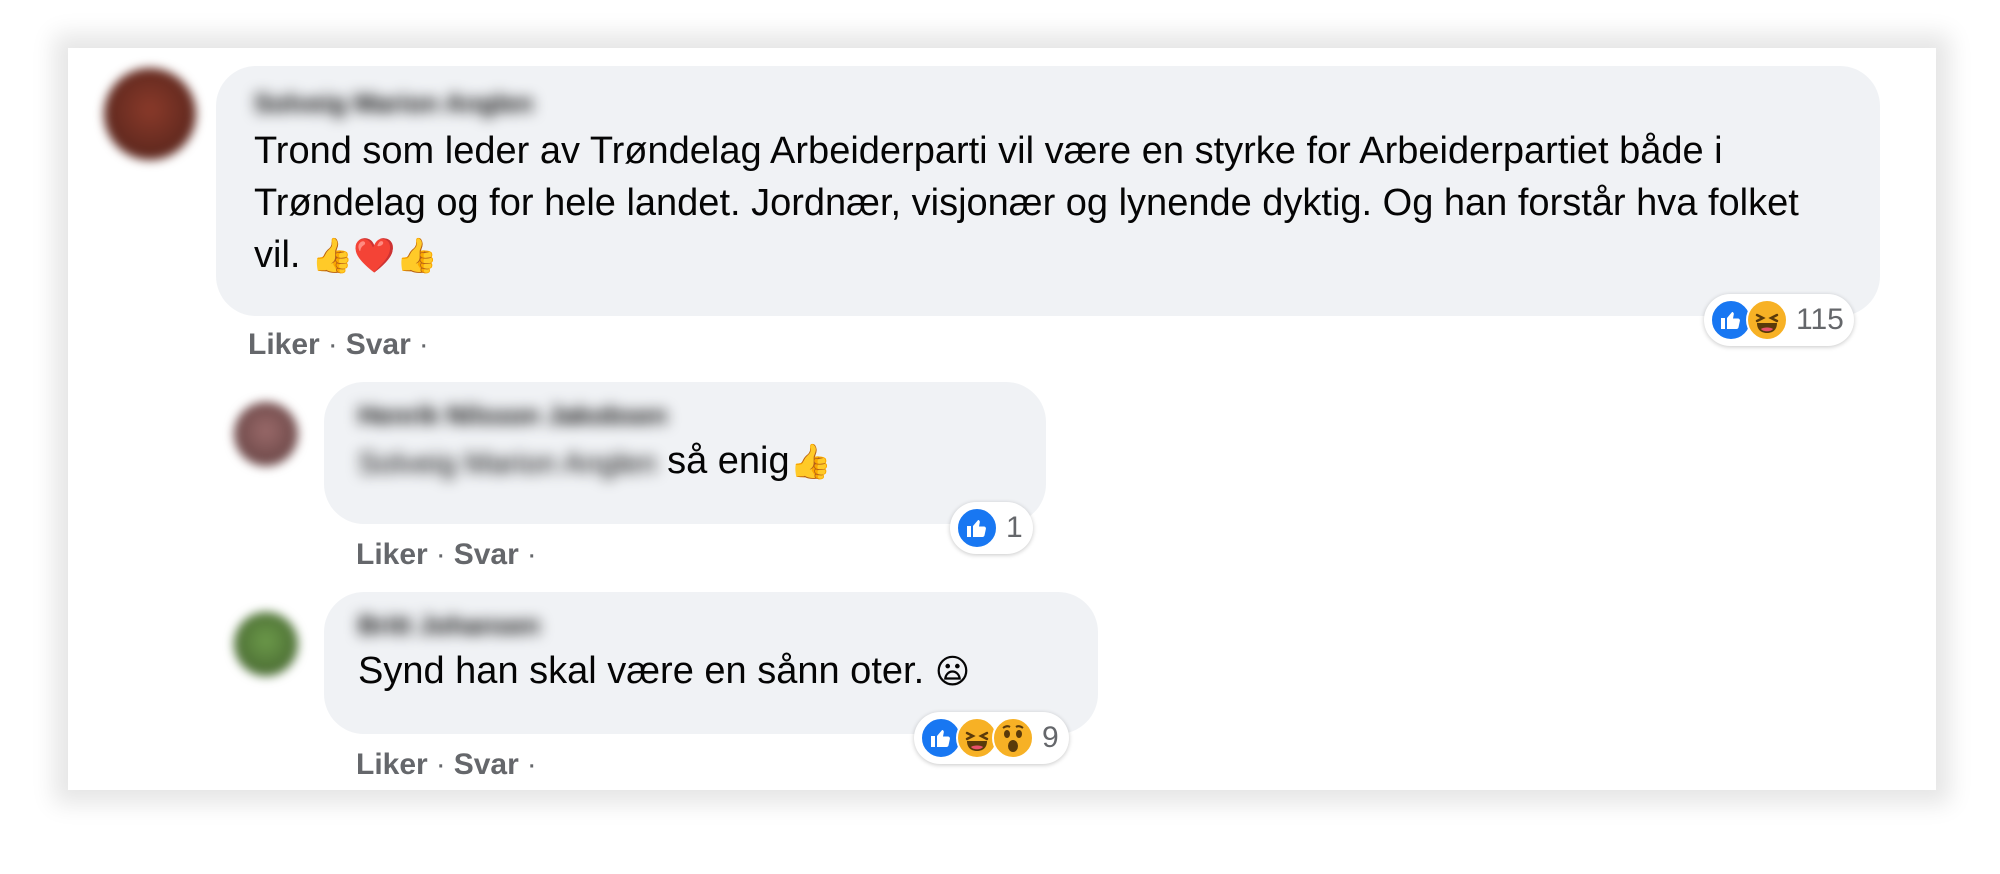 The height and width of the screenshot is (874, 2000). What do you see at coordinates (685, 415) in the screenshot?
I see `comment-author: Henrik Nilsson Jakobsen` at bounding box center [685, 415].